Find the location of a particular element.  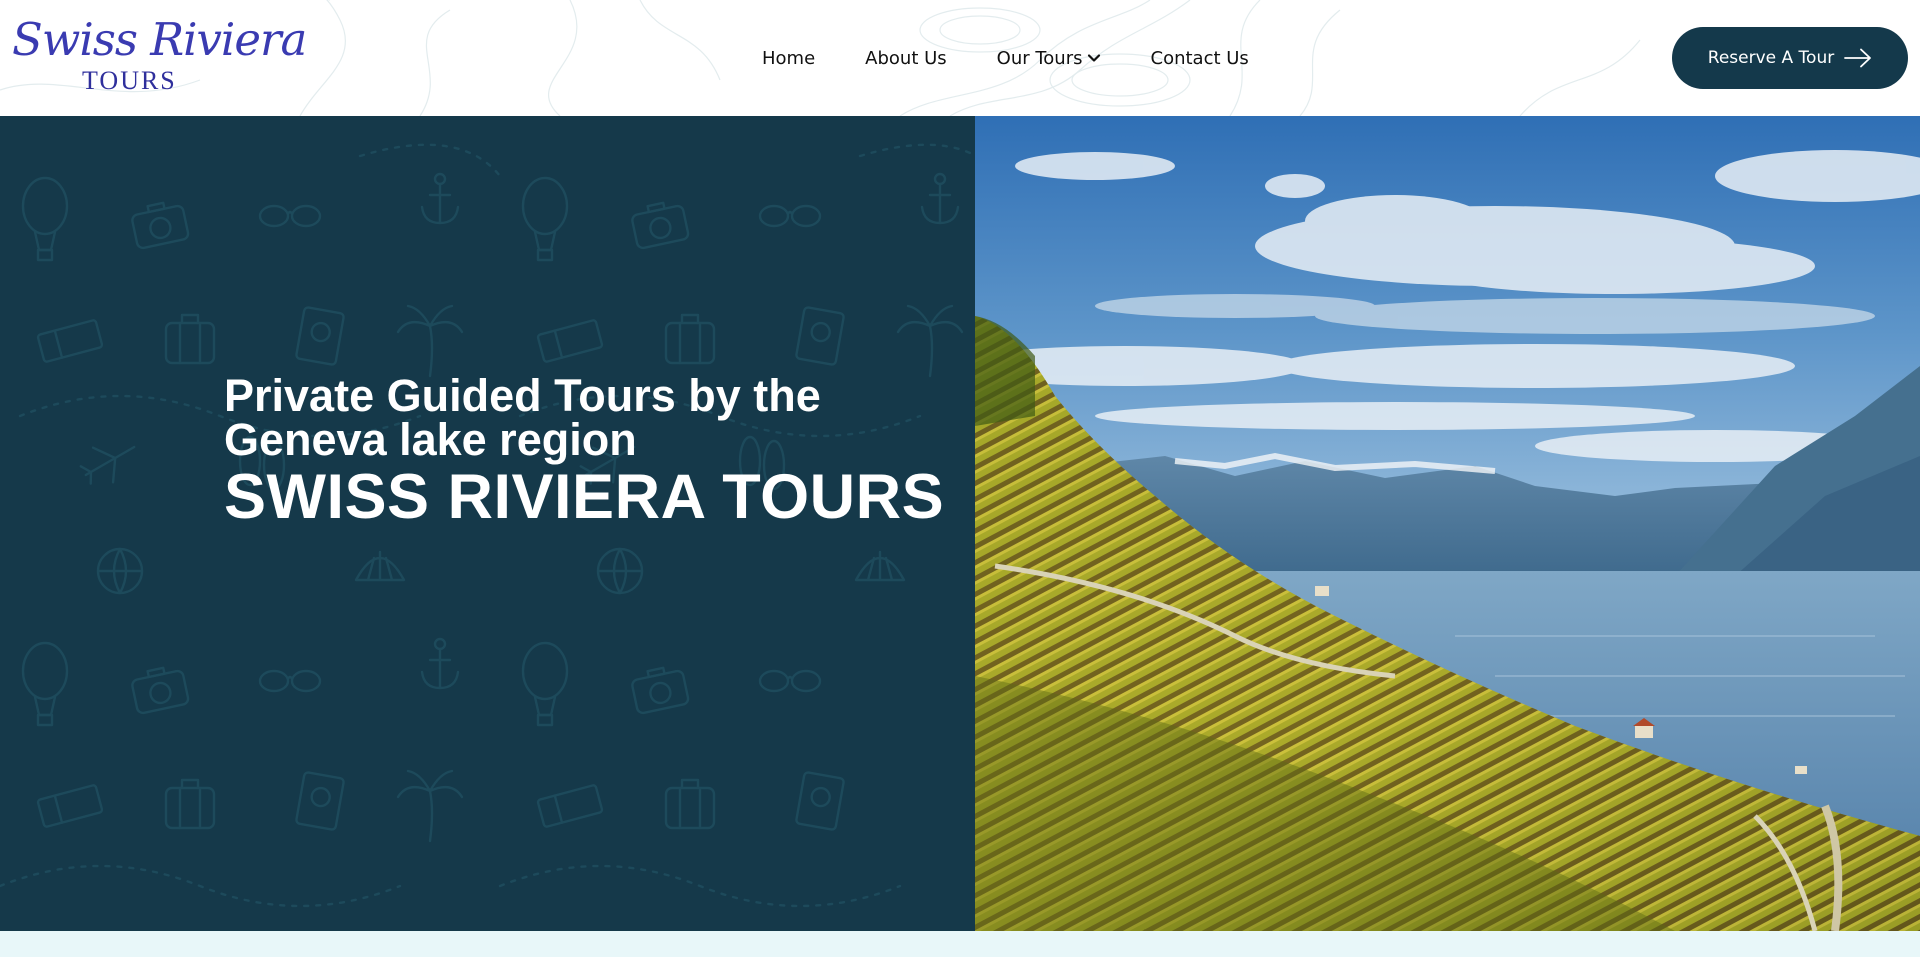

logo-script-text: Swiss Riviera is located at coordinates (159, 39).